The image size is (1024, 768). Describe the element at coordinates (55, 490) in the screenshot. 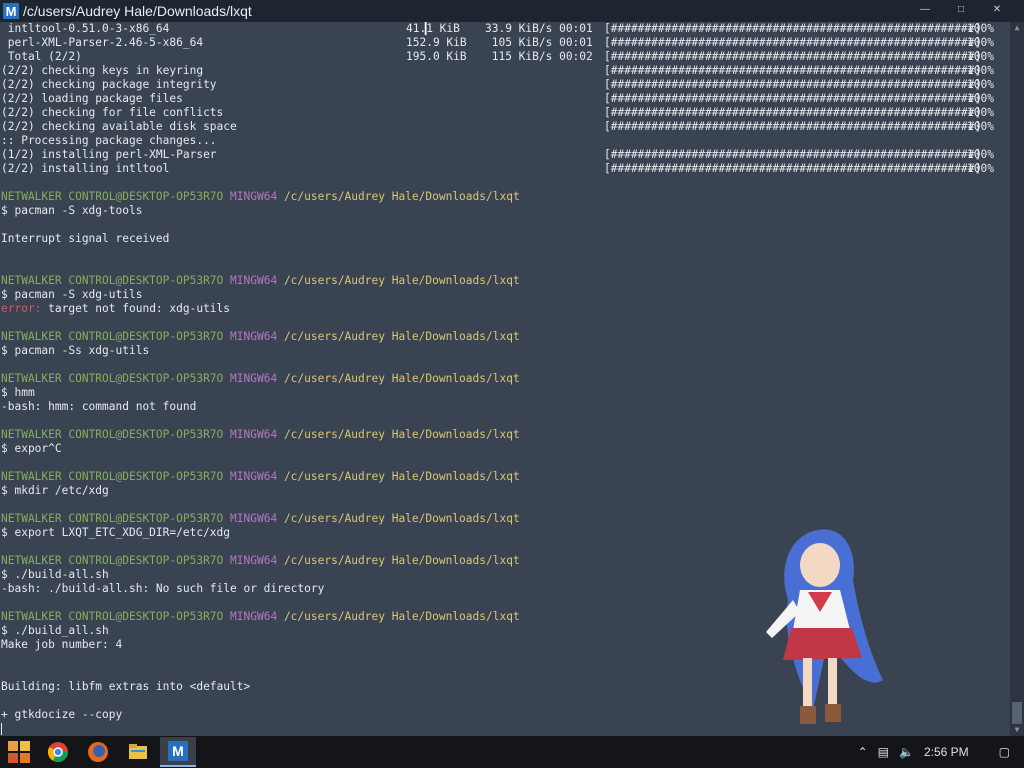

I see `command-text: $ mkdir /etc/xdg` at that location.